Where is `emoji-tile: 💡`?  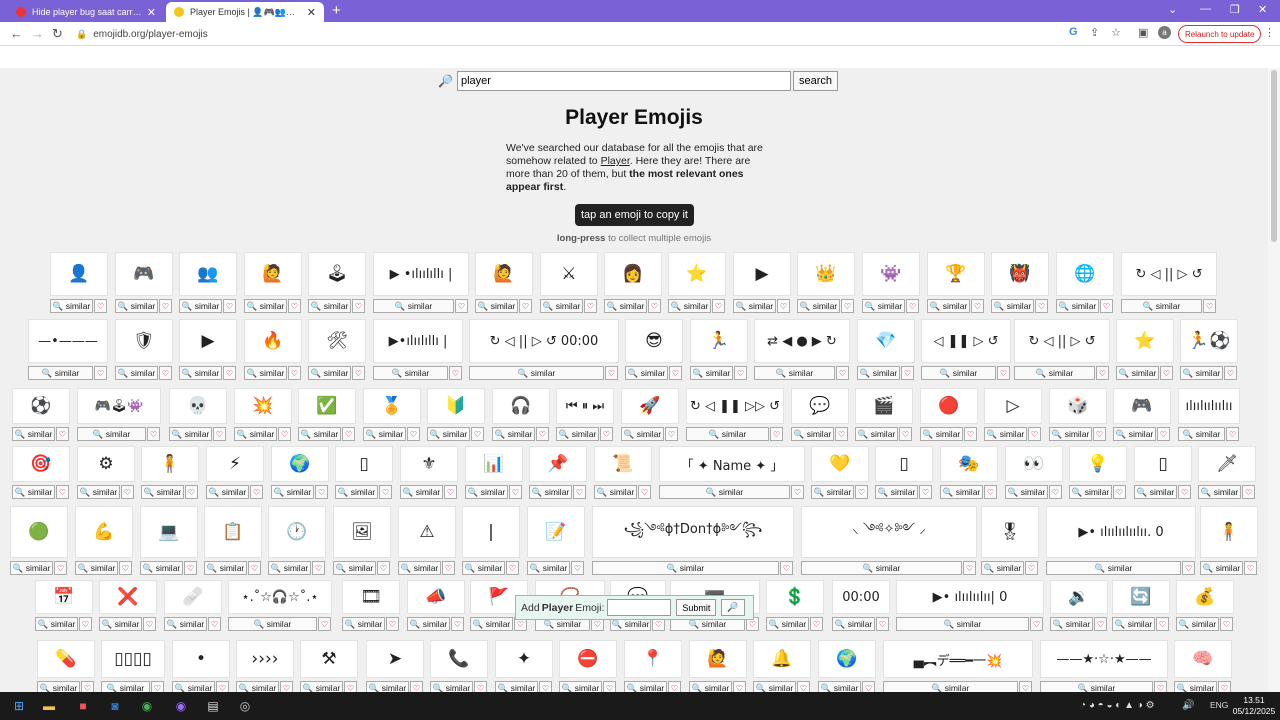 emoji-tile: 💡 is located at coordinates (1098, 464).